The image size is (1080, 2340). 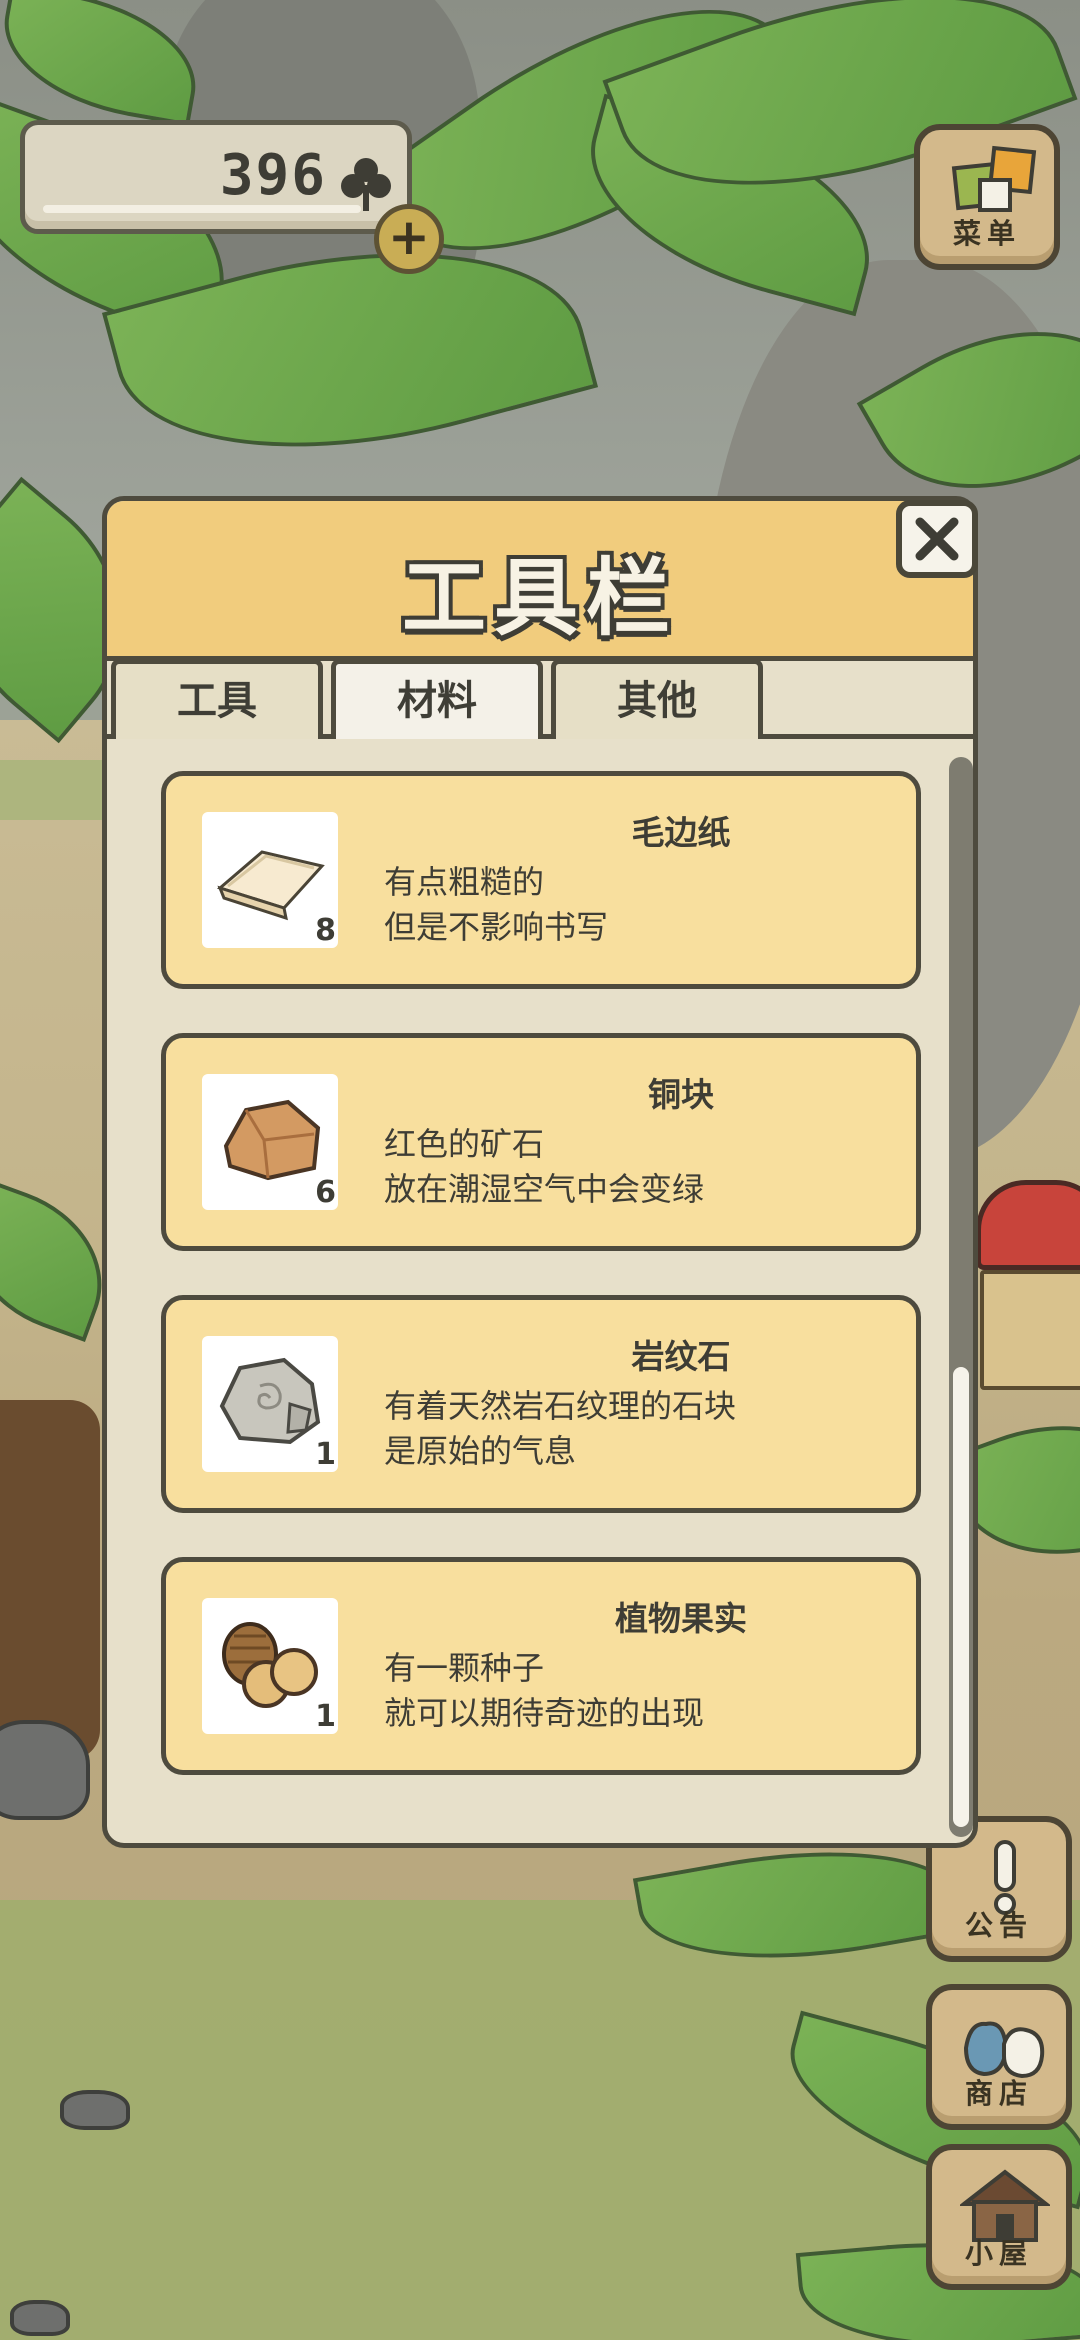 What do you see at coordinates (273, 175) in the screenshot?
I see `clover-count: 396` at bounding box center [273, 175].